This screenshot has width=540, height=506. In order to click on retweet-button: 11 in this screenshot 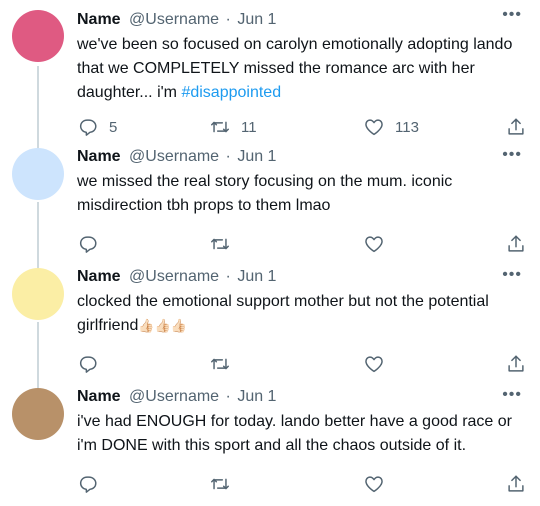, I will do `click(233, 127)`.